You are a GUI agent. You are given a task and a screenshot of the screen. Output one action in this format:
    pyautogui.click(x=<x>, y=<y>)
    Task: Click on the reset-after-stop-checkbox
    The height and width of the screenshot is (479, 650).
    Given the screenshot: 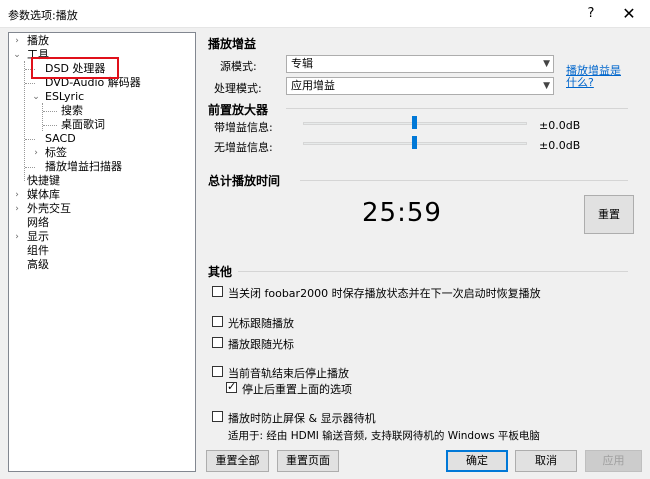 What is the action you would take?
    pyautogui.click(x=231, y=386)
    